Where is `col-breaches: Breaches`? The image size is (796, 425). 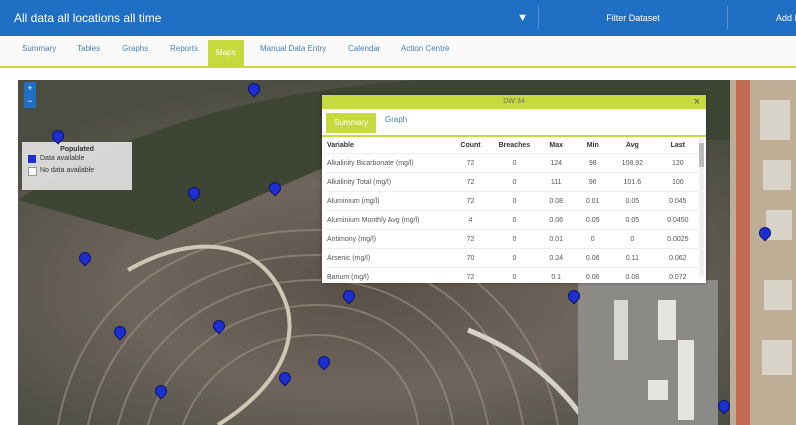
col-breaches: Breaches is located at coordinates (514, 145).